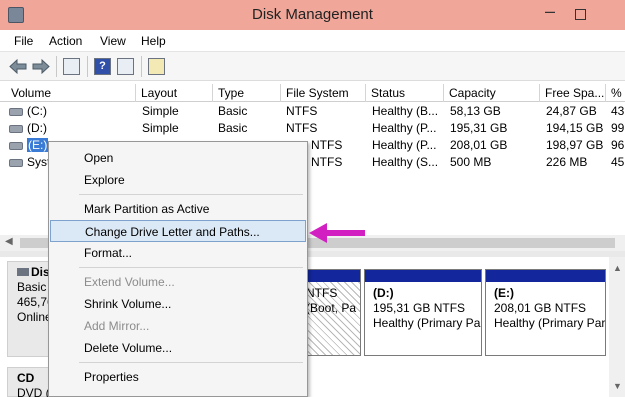 This screenshot has height=397, width=625. Describe the element at coordinates (23, 272) in the screenshot. I see `hard-disk-icon` at that location.